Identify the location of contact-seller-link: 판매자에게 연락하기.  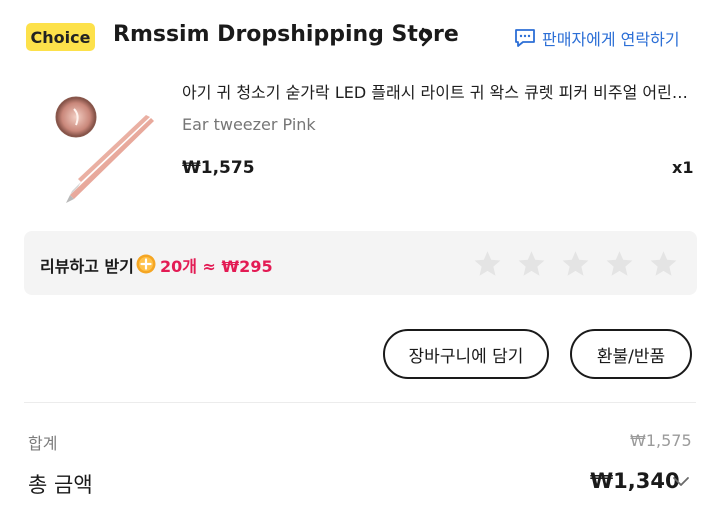
(597, 38).